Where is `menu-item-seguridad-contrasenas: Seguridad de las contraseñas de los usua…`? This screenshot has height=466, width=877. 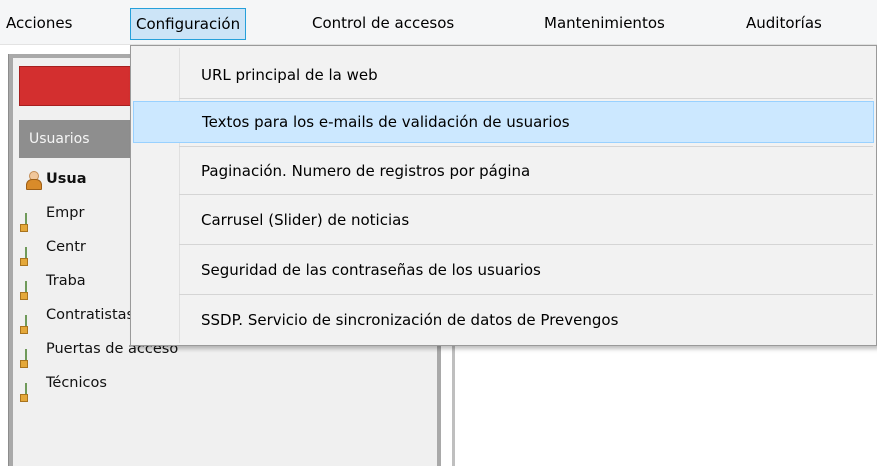
menu-item-seguridad-contrasenas: Seguridad de las contraseñas de los usua… is located at coordinates (503, 270).